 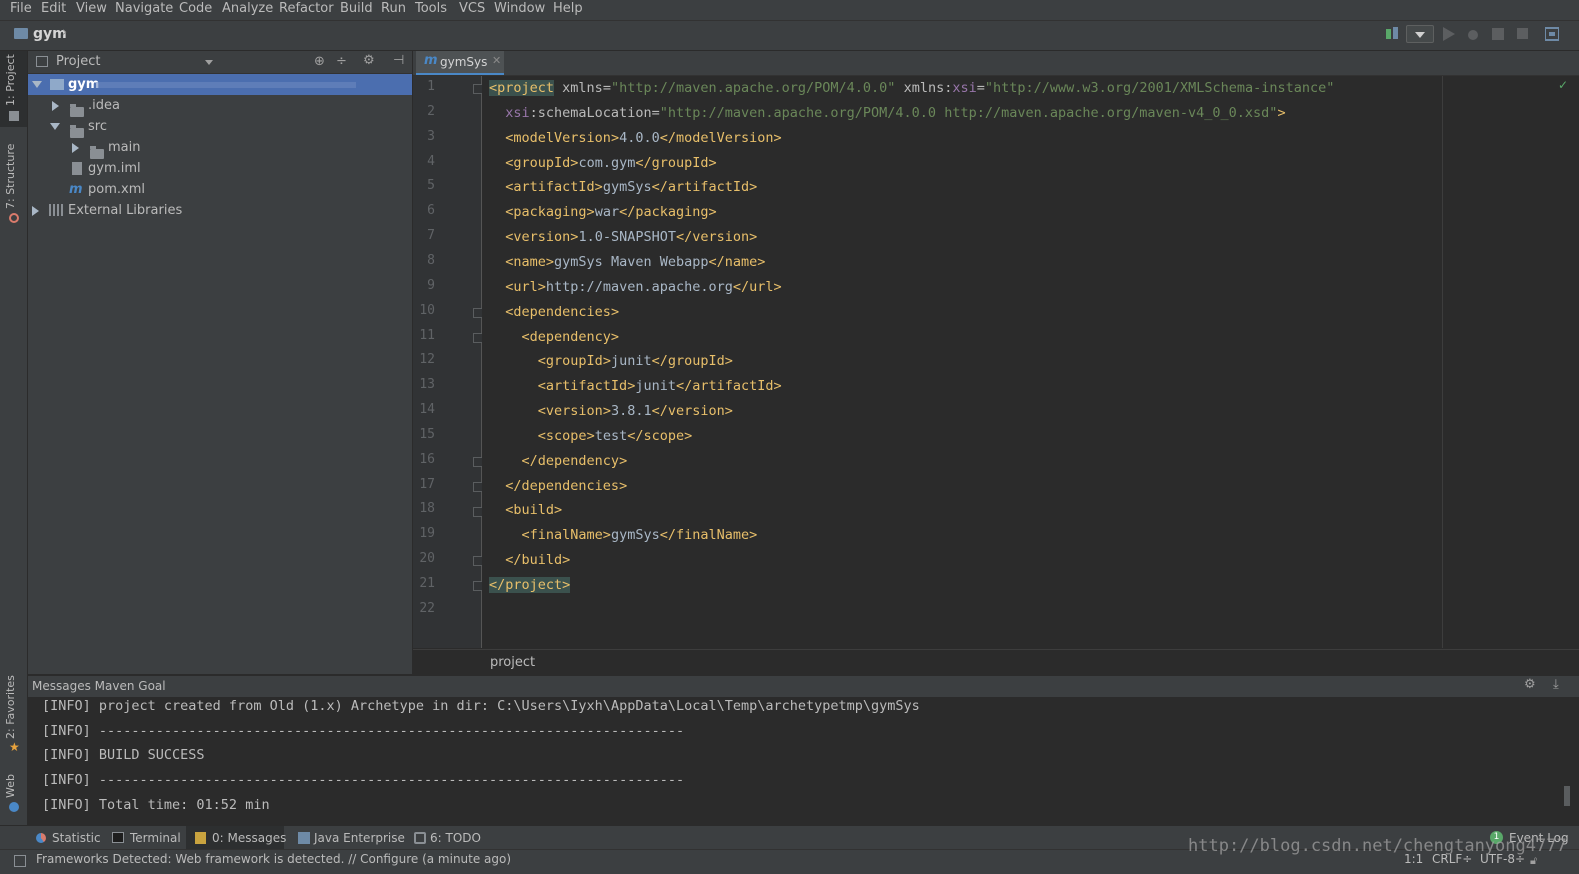 What do you see at coordinates (431, 86) in the screenshot?
I see `line-number: 1` at bounding box center [431, 86].